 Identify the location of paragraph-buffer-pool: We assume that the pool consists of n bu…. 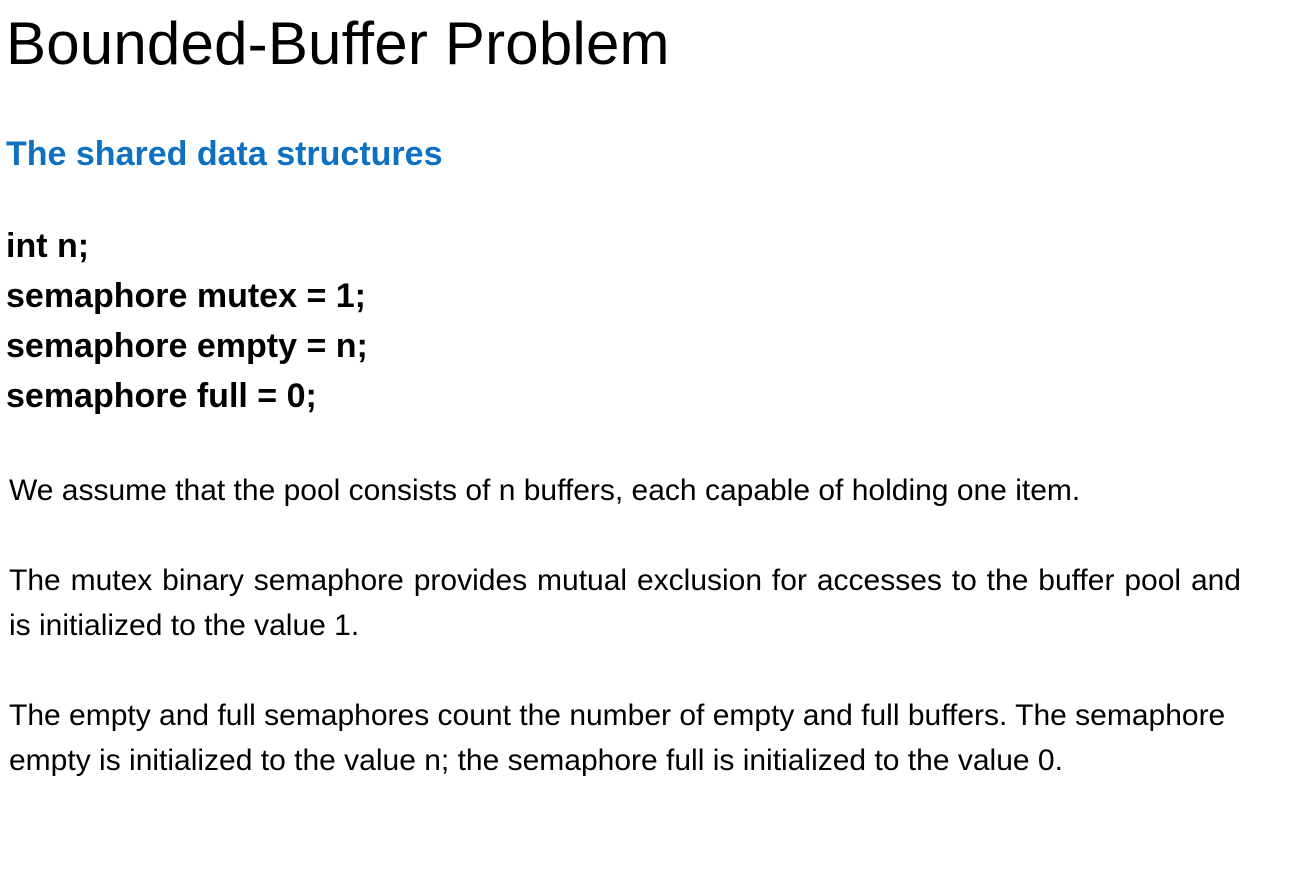
(545, 490).